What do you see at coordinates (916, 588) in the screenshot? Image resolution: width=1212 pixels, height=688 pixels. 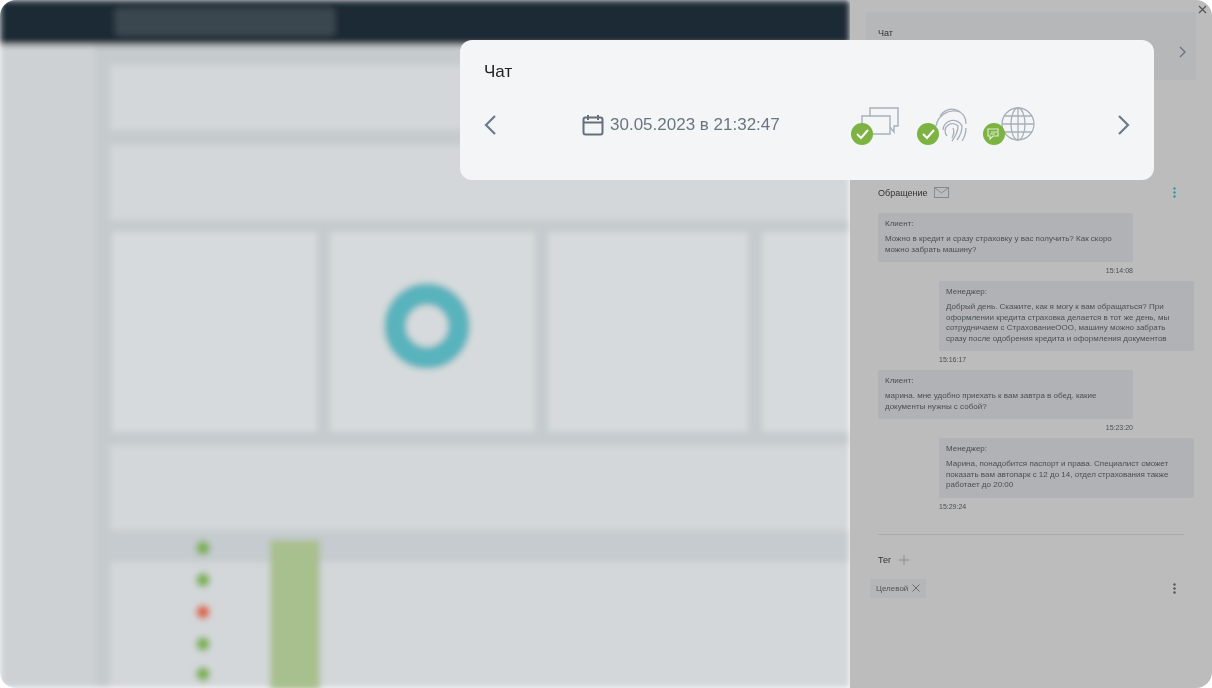 I see `remove-icon` at bounding box center [916, 588].